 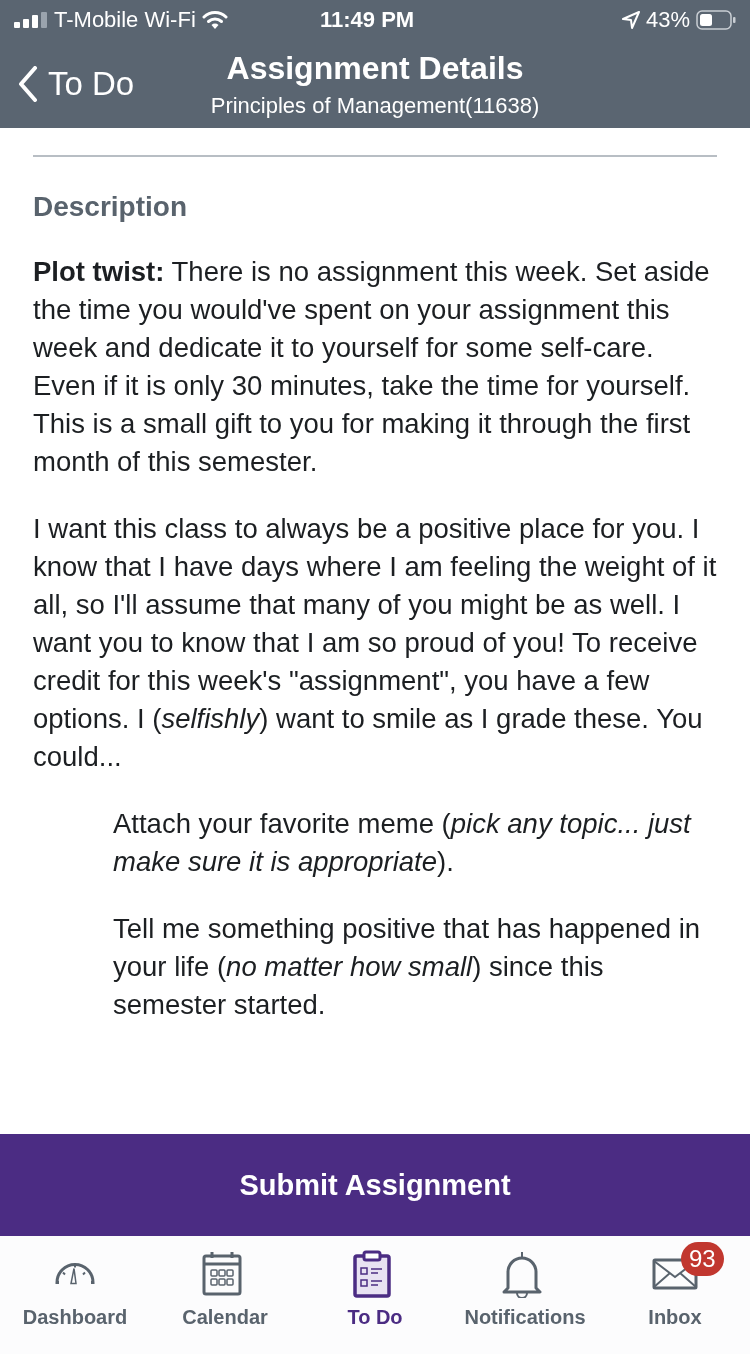 What do you see at coordinates (214, 20) in the screenshot?
I see `wifi-icon` at bounding box center [214, 20].